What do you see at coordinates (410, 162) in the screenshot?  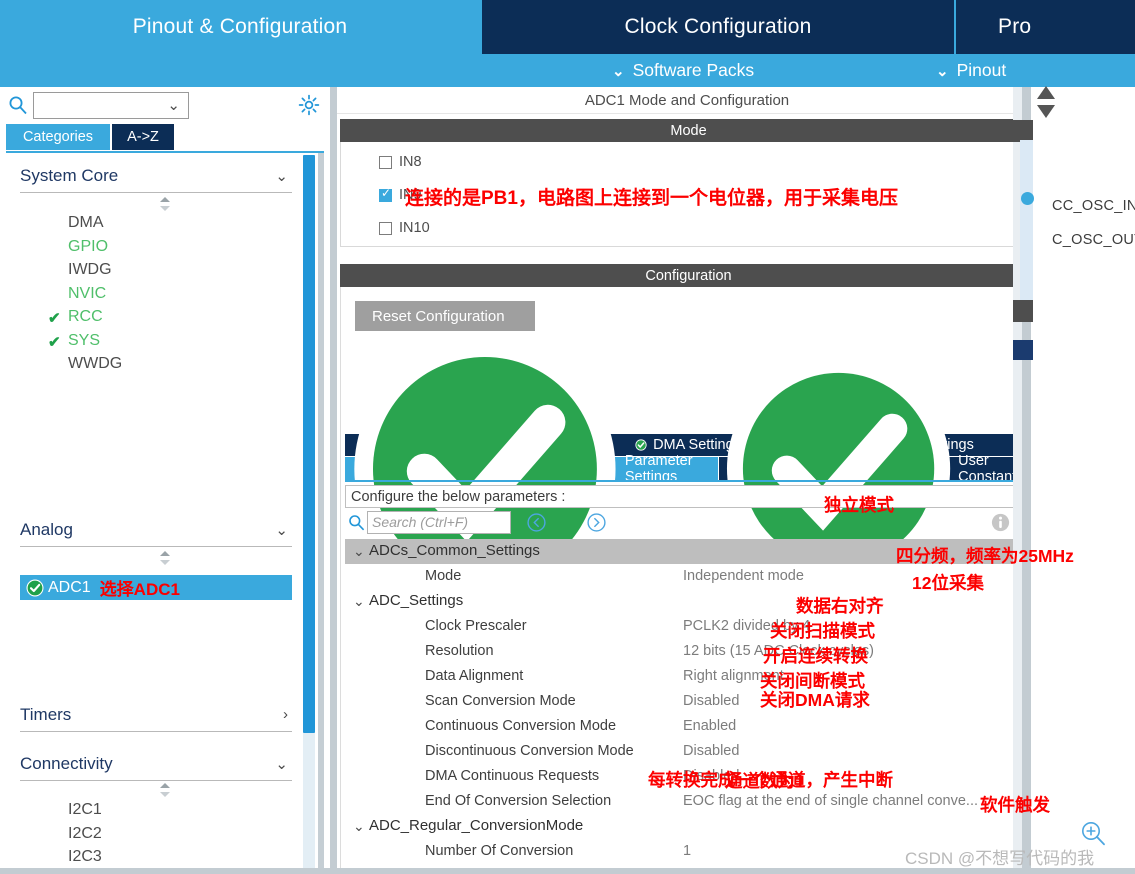 I see `mode-checkbox-in8-label: IN8` at bounding box center [410, 162].